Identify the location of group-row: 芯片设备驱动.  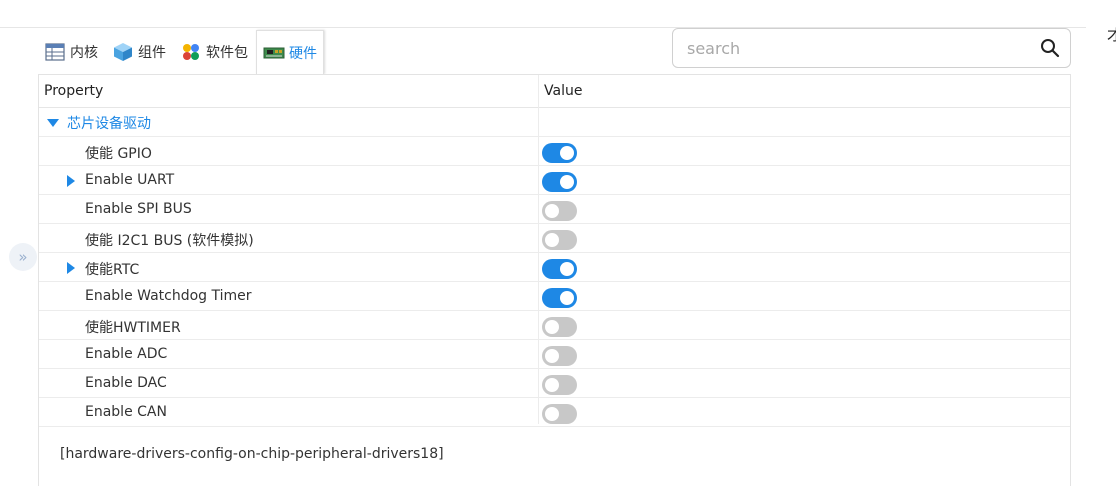
(554, 122).